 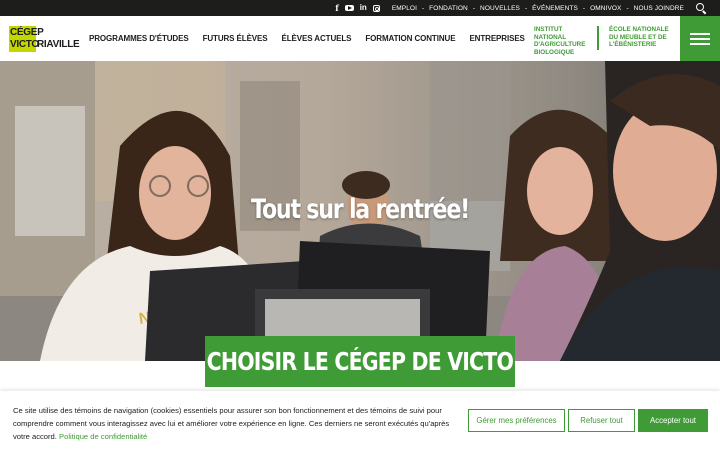 I want to click on manage-preferences-button: Gérer mes préférences, so click(x=516, y=420).